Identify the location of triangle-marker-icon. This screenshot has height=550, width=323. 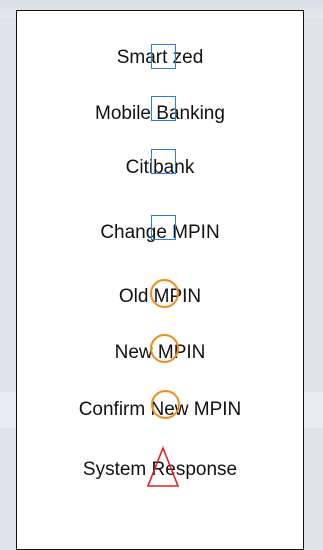
(163, 466).